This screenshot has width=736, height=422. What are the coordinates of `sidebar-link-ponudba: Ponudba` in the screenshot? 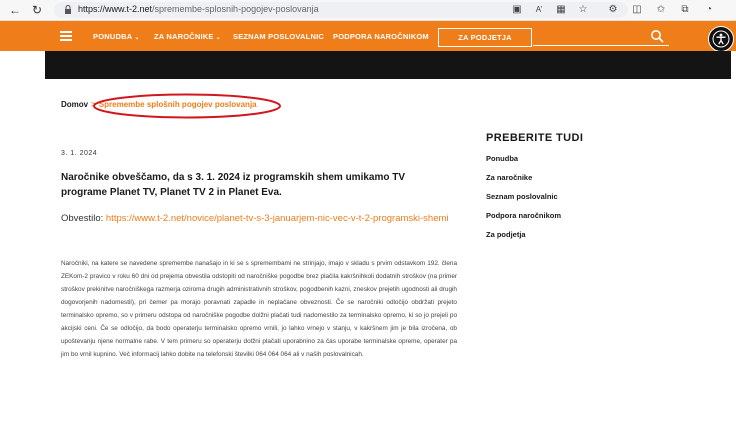 It's located at (502, 158).